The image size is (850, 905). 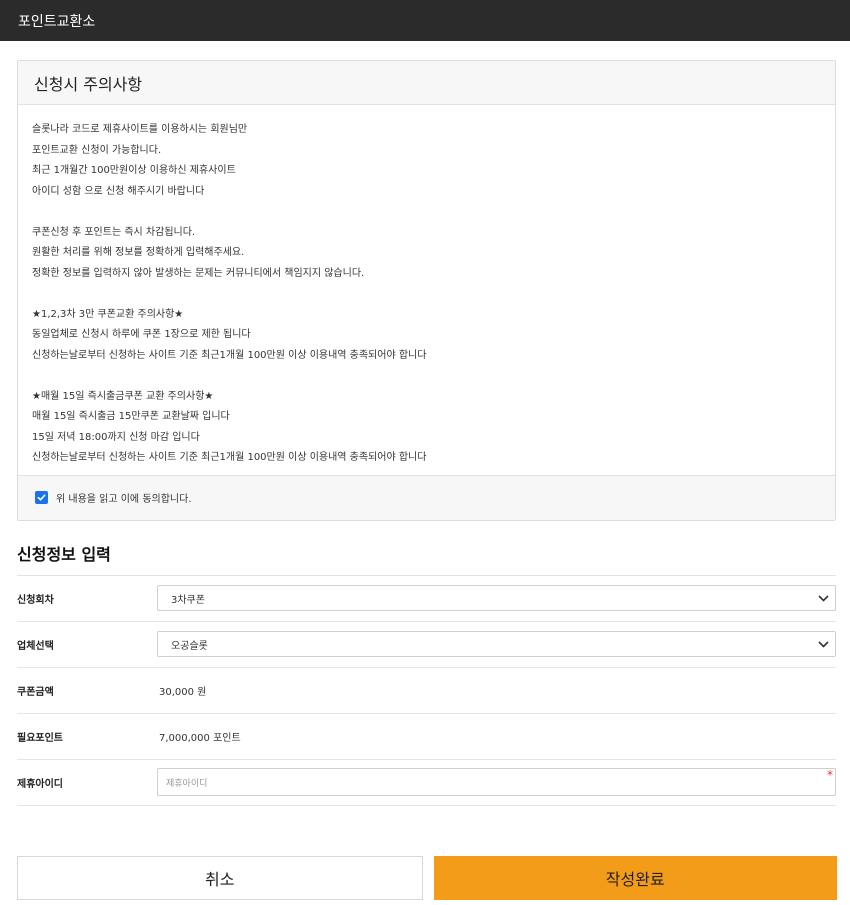 What do you see at coordinates (138, 252) in the screenshot?
I see `notice-line: 원활한 처리를 위해 정보를 정확하게 입력해주세요.` at bounding box center [138, 252].